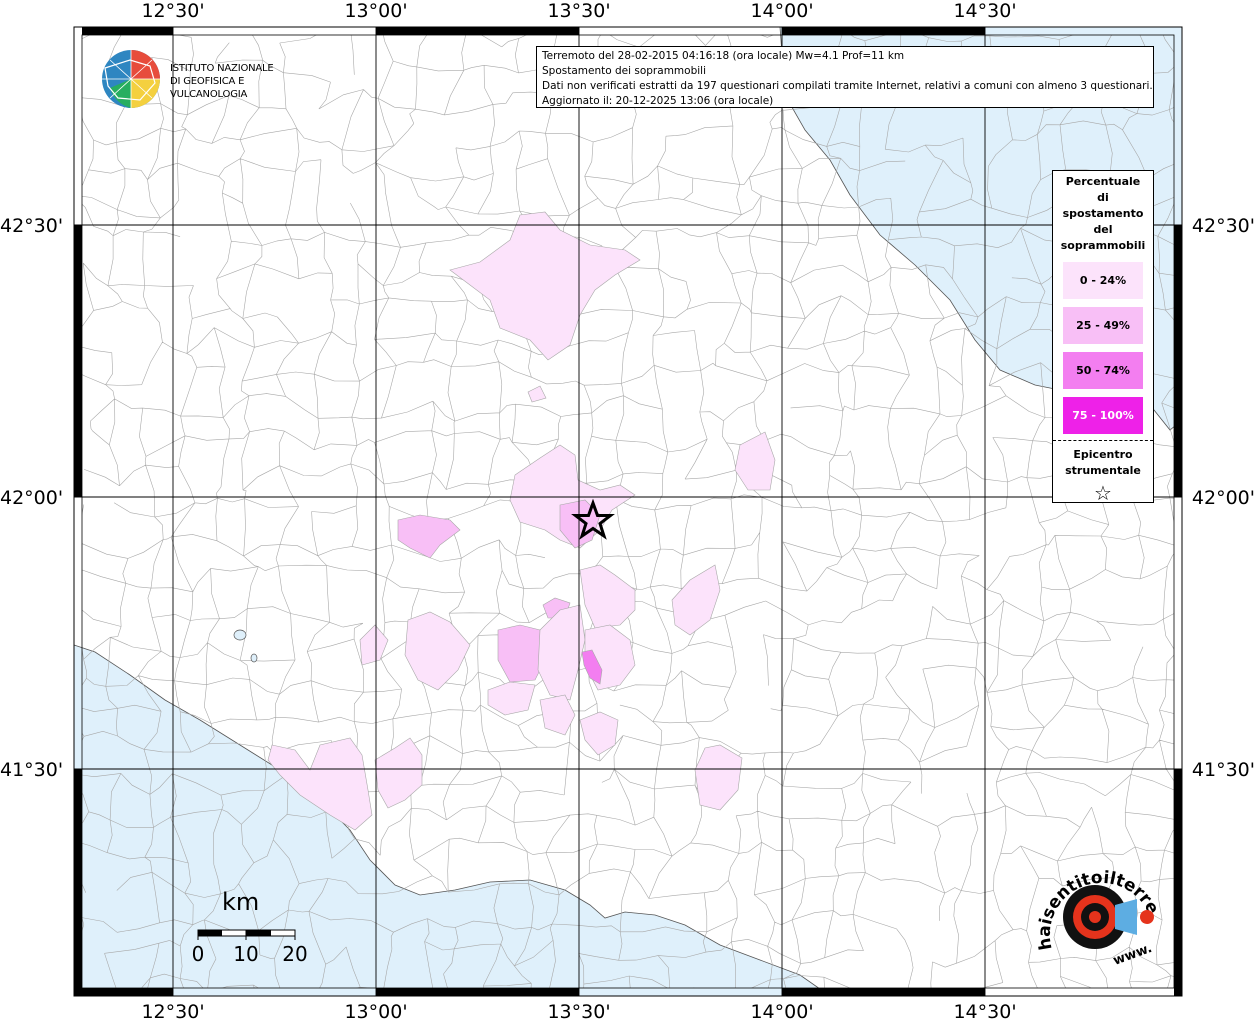 The width and height of the screenshot is (1255, 1024). I want to click on lat-tick-right-3: 41°30', so click(1223, 770).